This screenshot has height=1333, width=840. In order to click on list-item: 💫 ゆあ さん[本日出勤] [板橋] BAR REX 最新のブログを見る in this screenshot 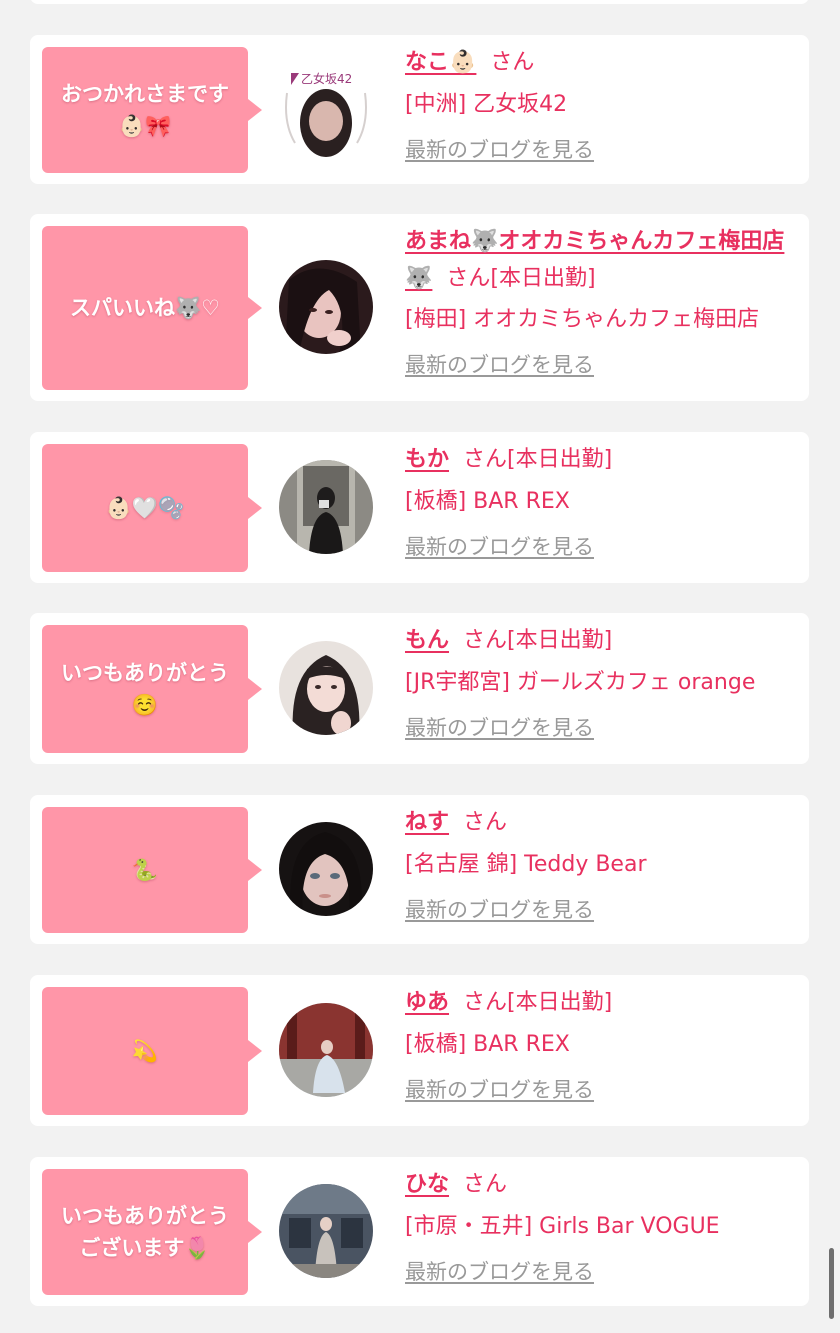, I will do `click(419, 1050)`.